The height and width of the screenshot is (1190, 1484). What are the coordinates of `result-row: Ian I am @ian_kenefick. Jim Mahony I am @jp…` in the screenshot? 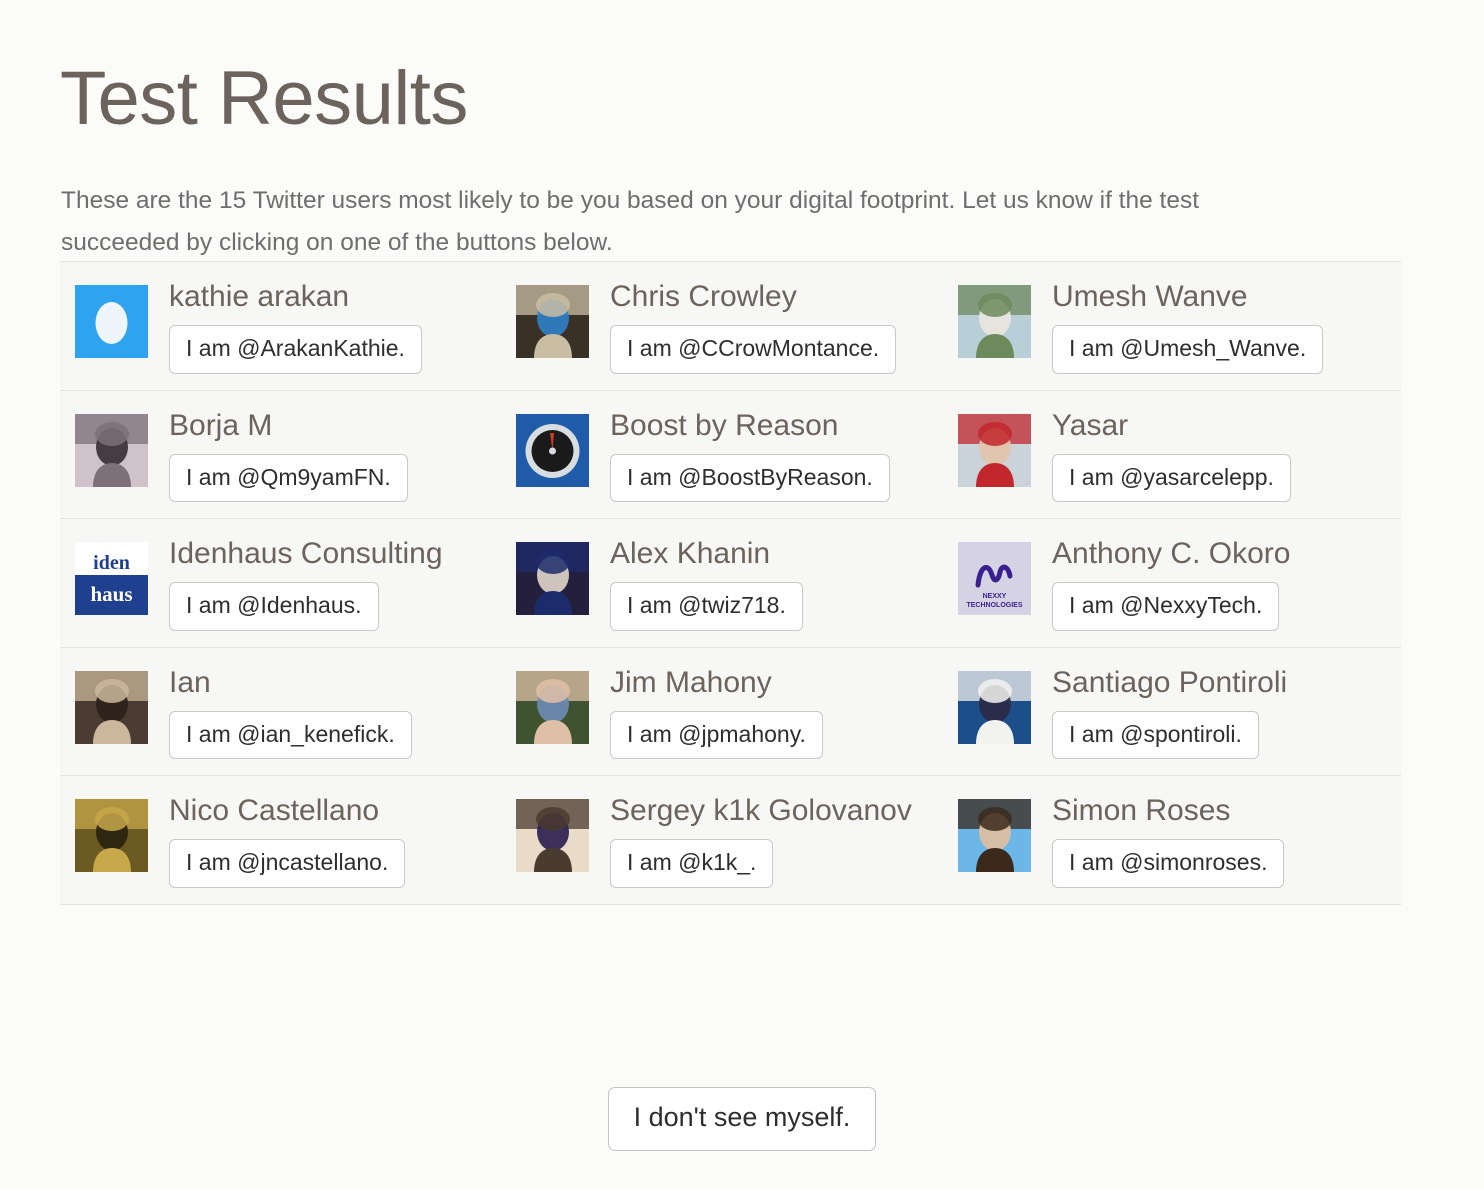 It's located at (730, 711).